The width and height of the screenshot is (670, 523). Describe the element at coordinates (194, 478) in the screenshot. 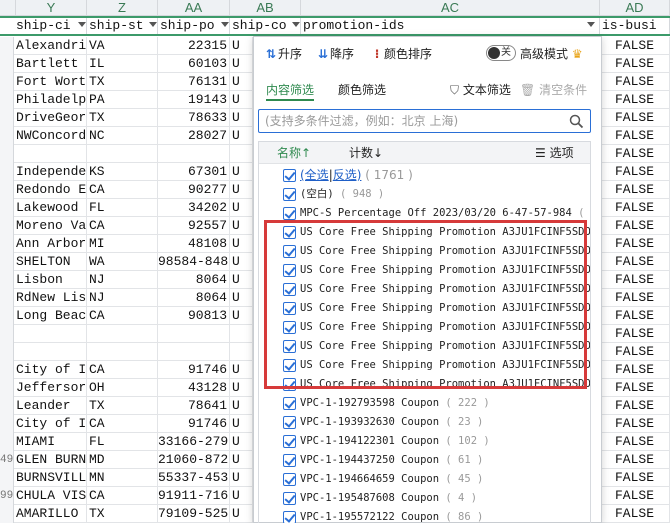

I see `cell-postal: 55337-453` at that location.